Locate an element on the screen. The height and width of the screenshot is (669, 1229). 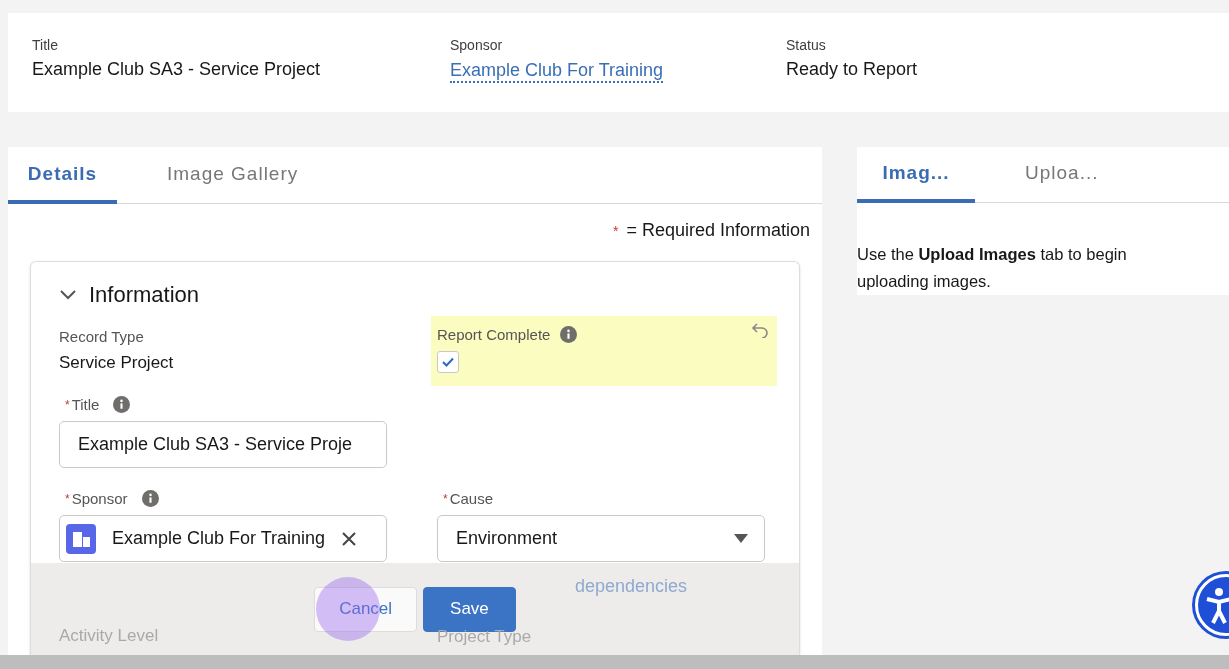
caret-icon is located at coordinates (741, 538).